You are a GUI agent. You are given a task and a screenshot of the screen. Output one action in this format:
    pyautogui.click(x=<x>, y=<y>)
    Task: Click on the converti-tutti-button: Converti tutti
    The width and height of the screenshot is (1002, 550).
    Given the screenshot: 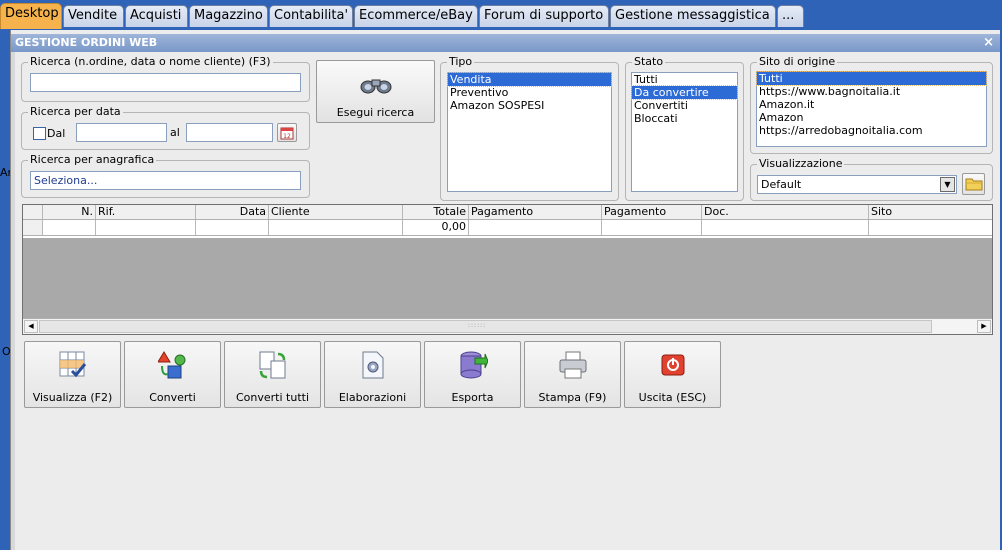 What is the action you would take?
    pyautogui.click(x=272, y=374)
    